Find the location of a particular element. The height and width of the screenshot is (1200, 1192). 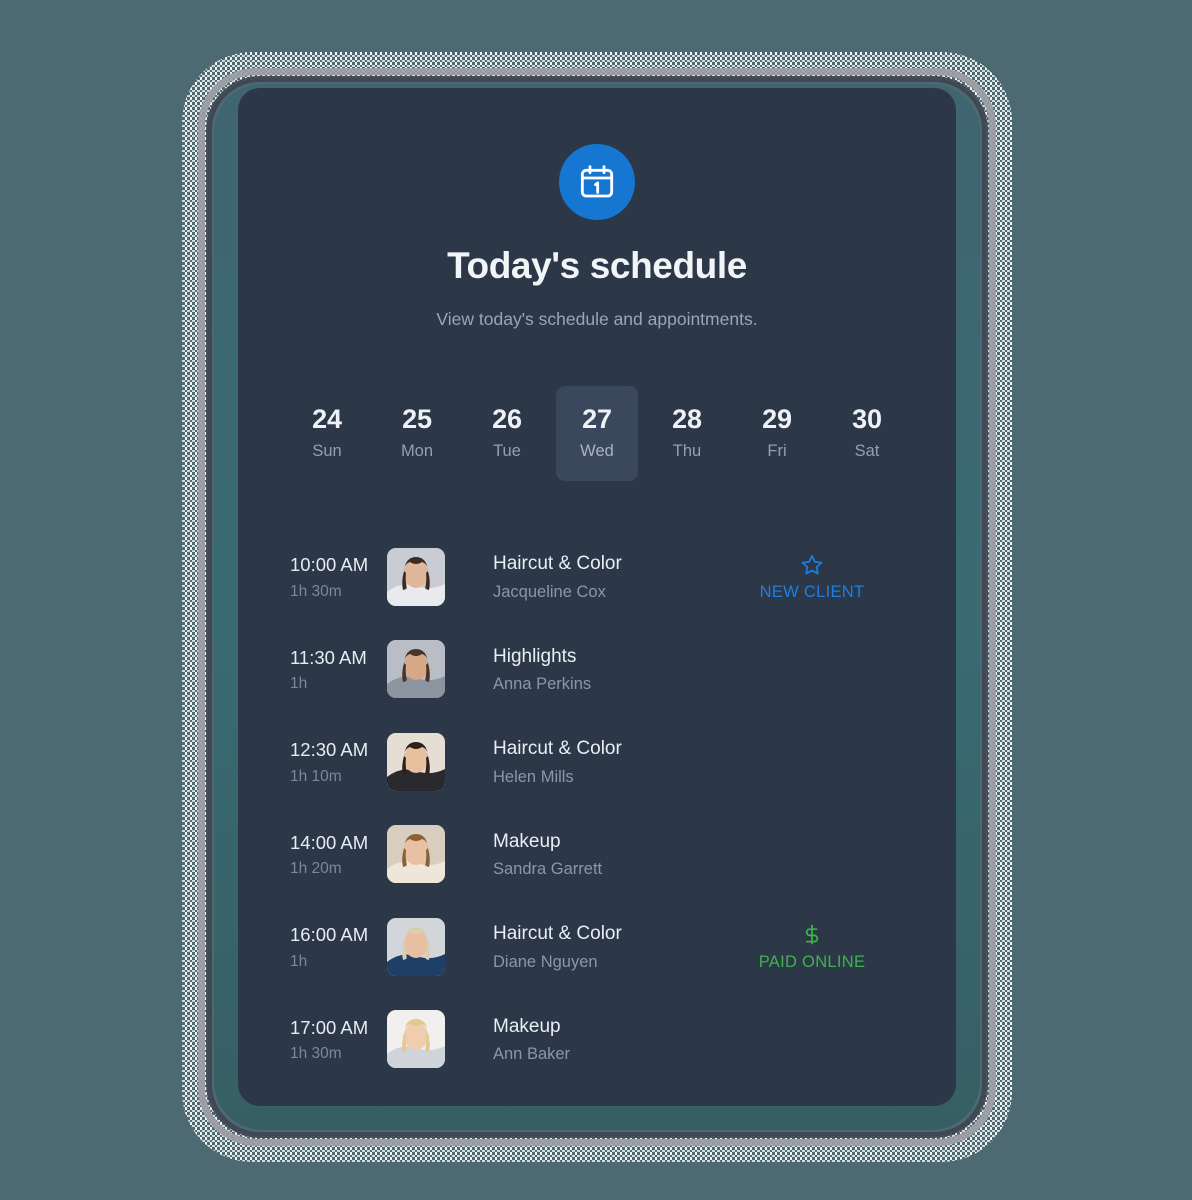

appointment-service: Highlights is located at coordinates (535, 656).